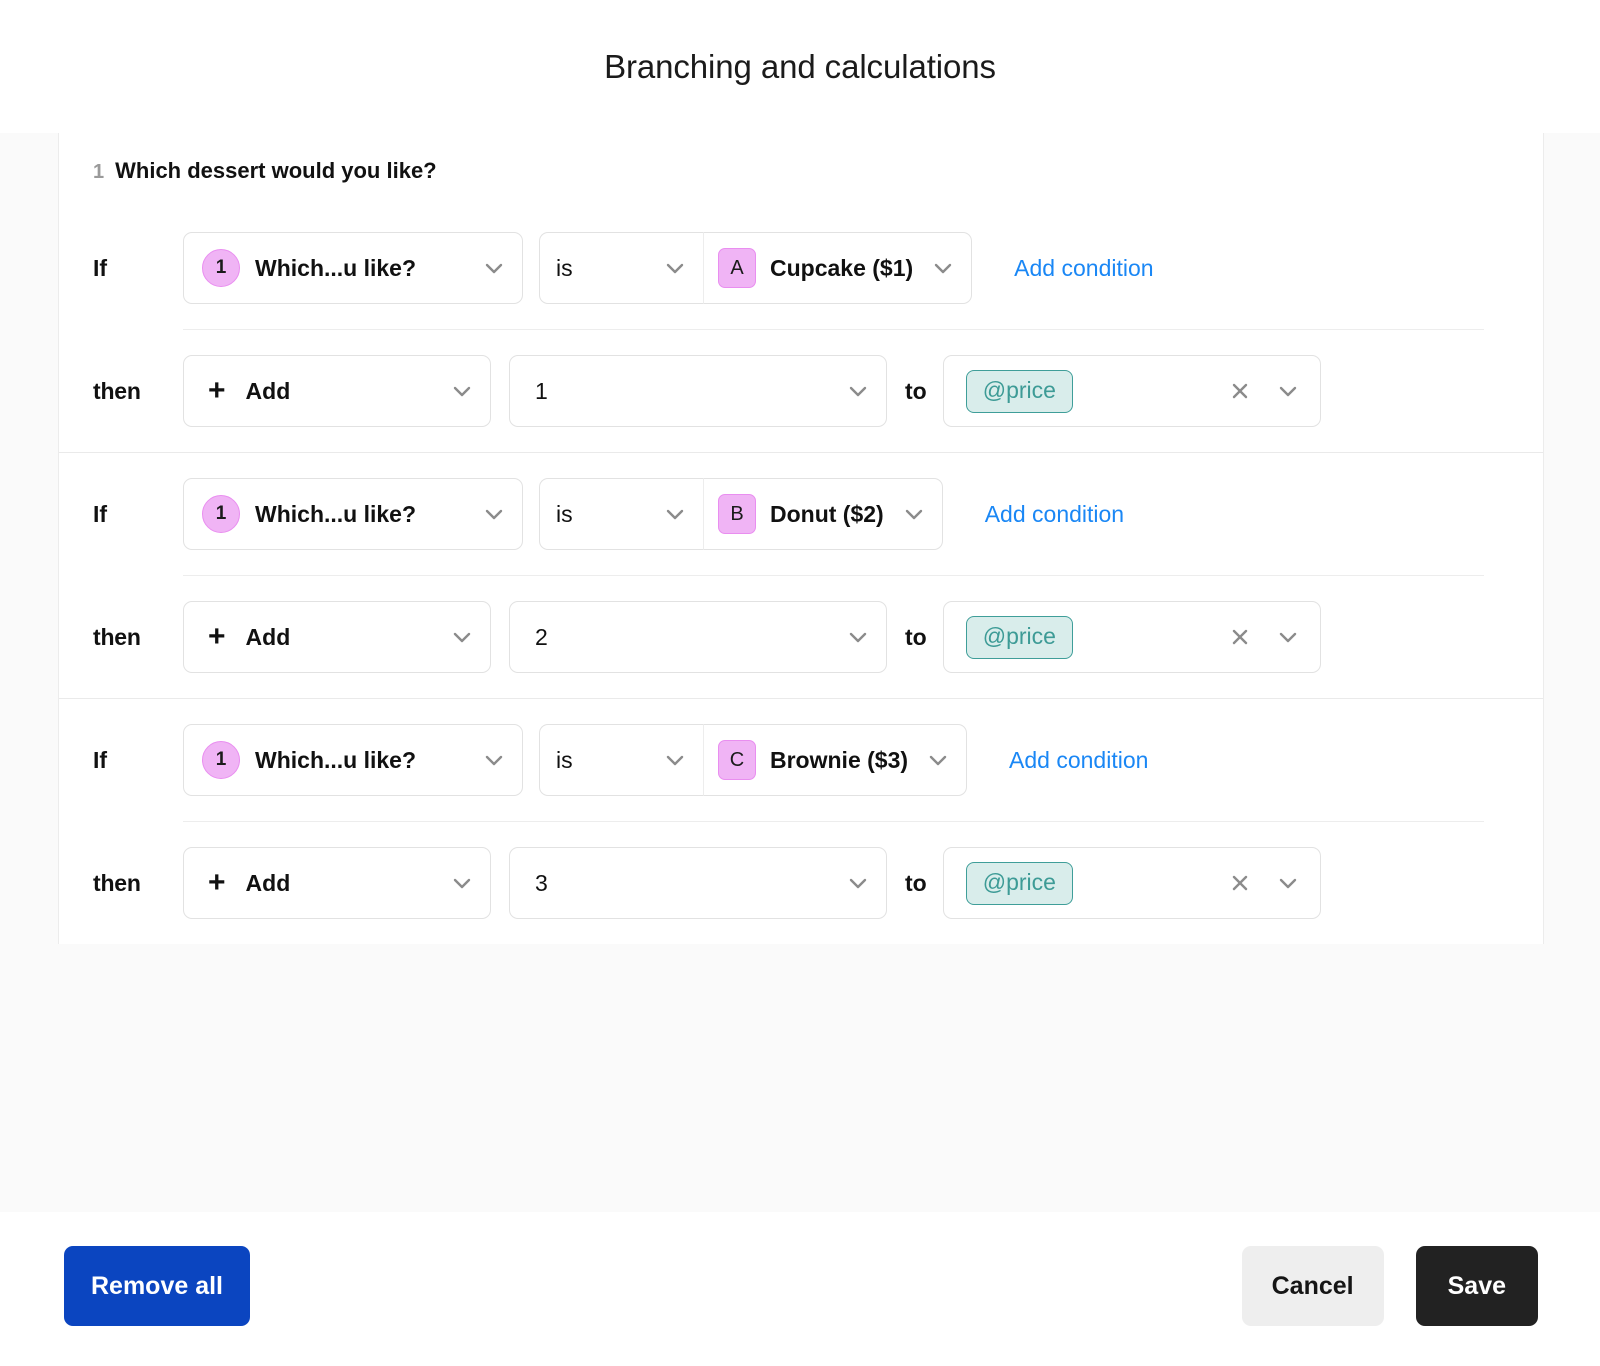 The width and height of the screenshot is (1600, 1366). I want to click on action-row: then + Add 1 to @price, so click(801, 391).